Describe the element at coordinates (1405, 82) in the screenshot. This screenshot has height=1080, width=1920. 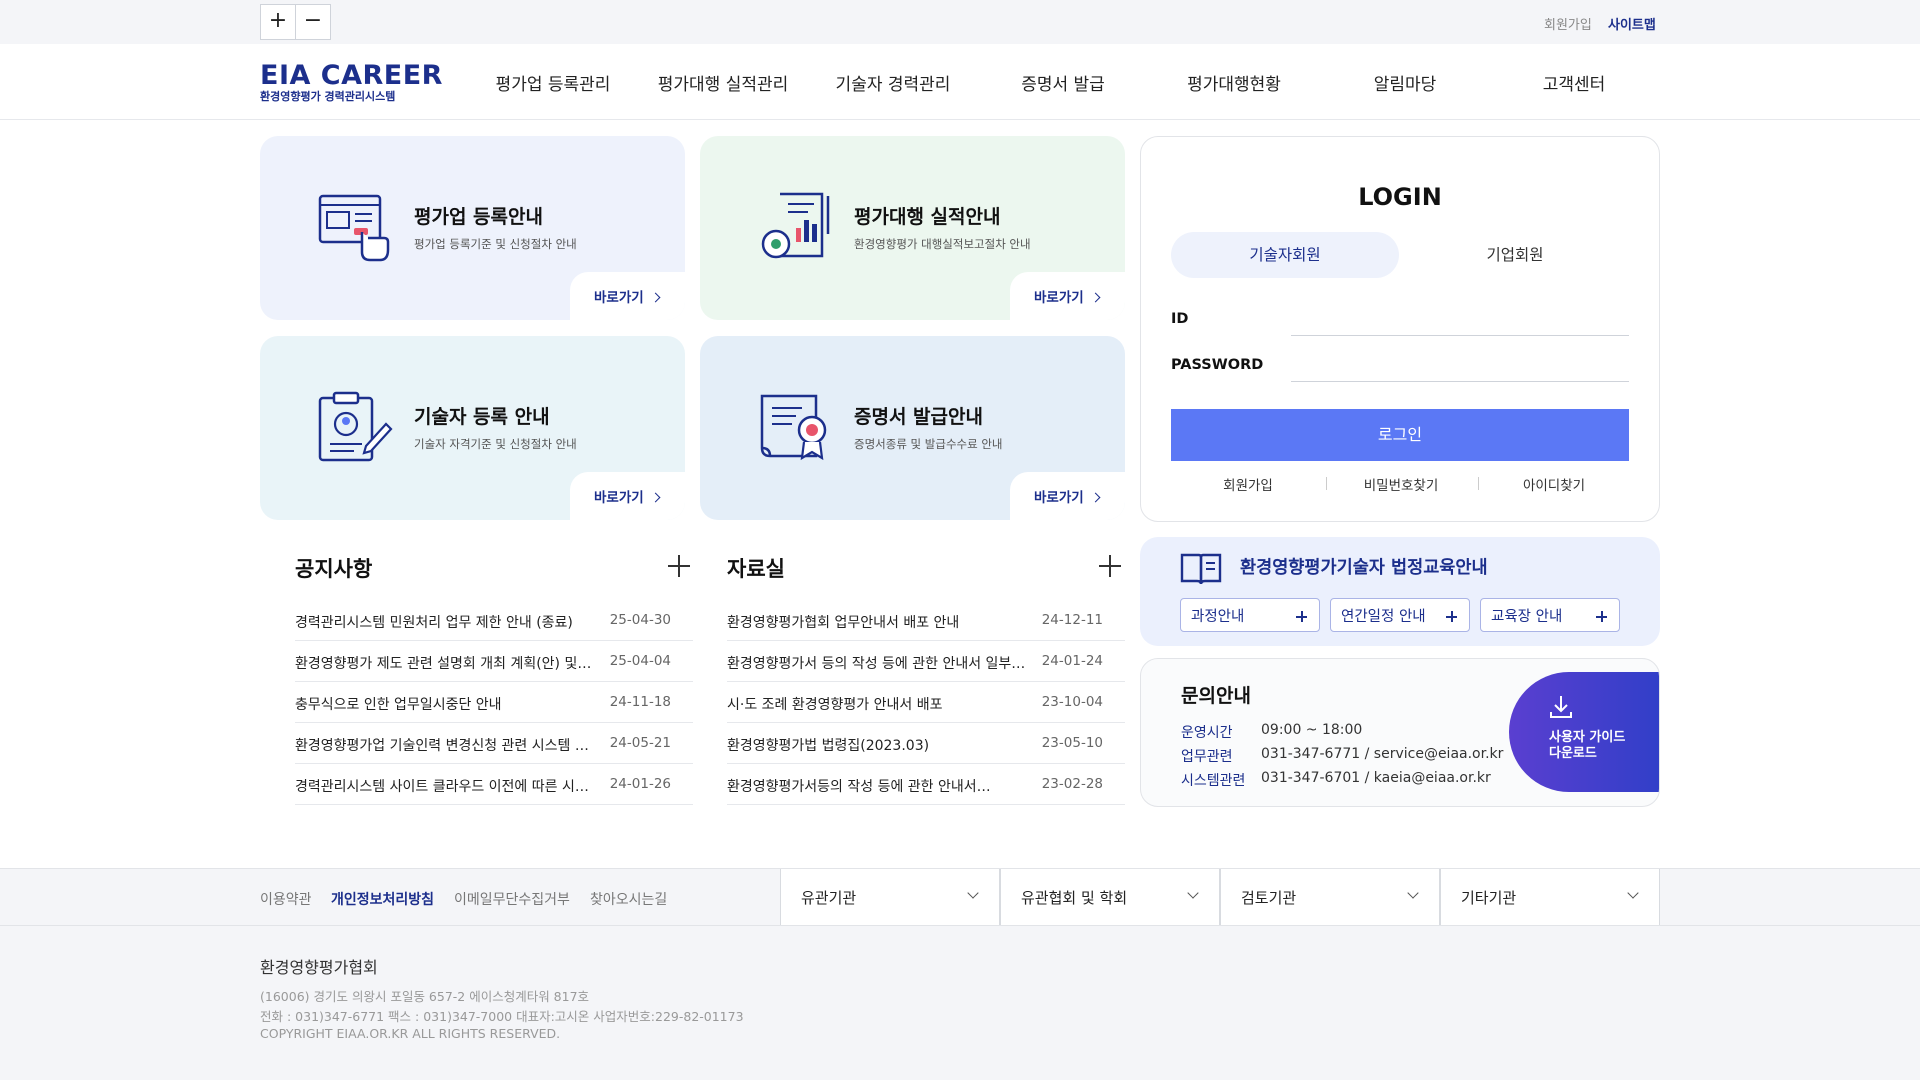
I see `nav-item-notice-board: 알림마당` at that location.